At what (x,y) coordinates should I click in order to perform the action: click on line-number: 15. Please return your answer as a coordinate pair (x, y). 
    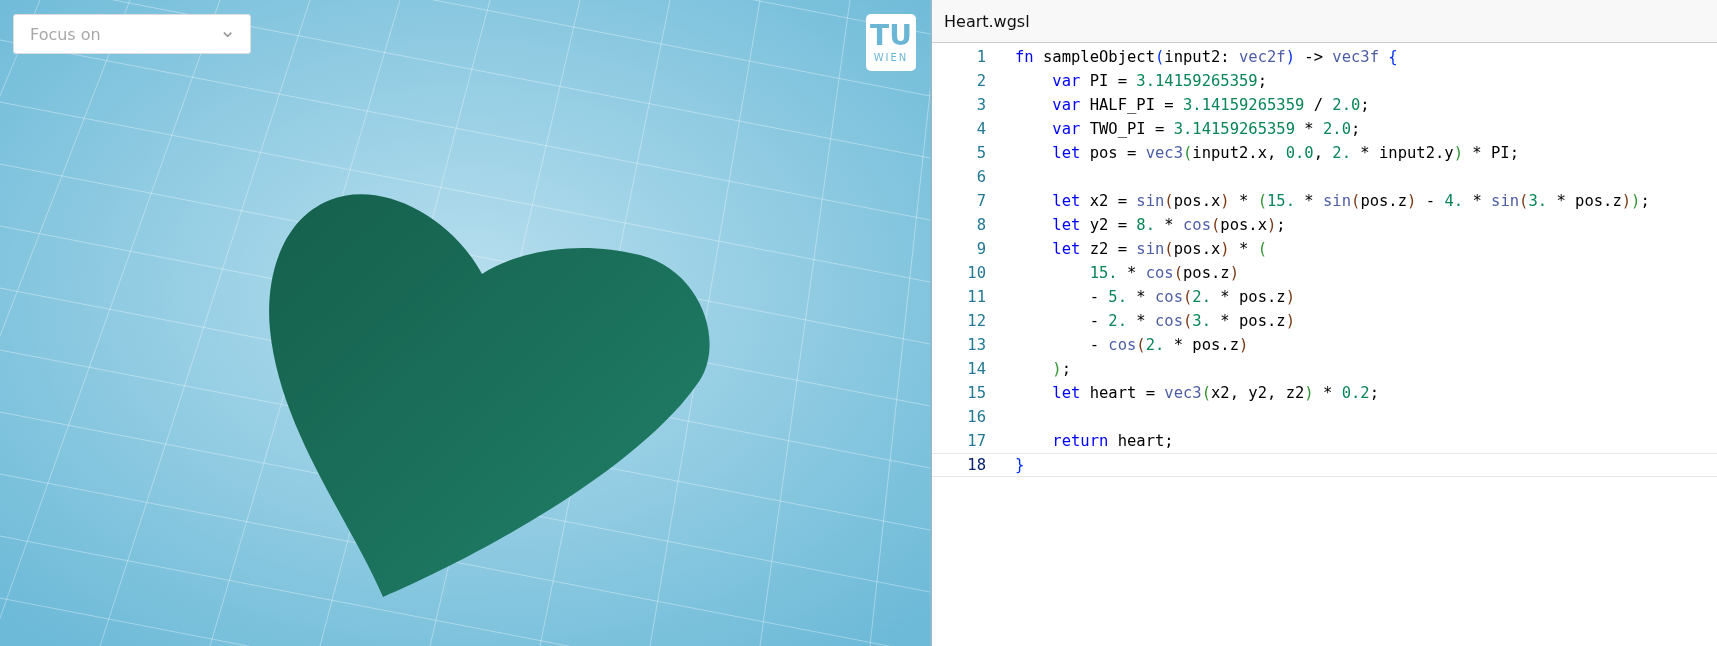
    Looking at the image, I should click on (976, 393).